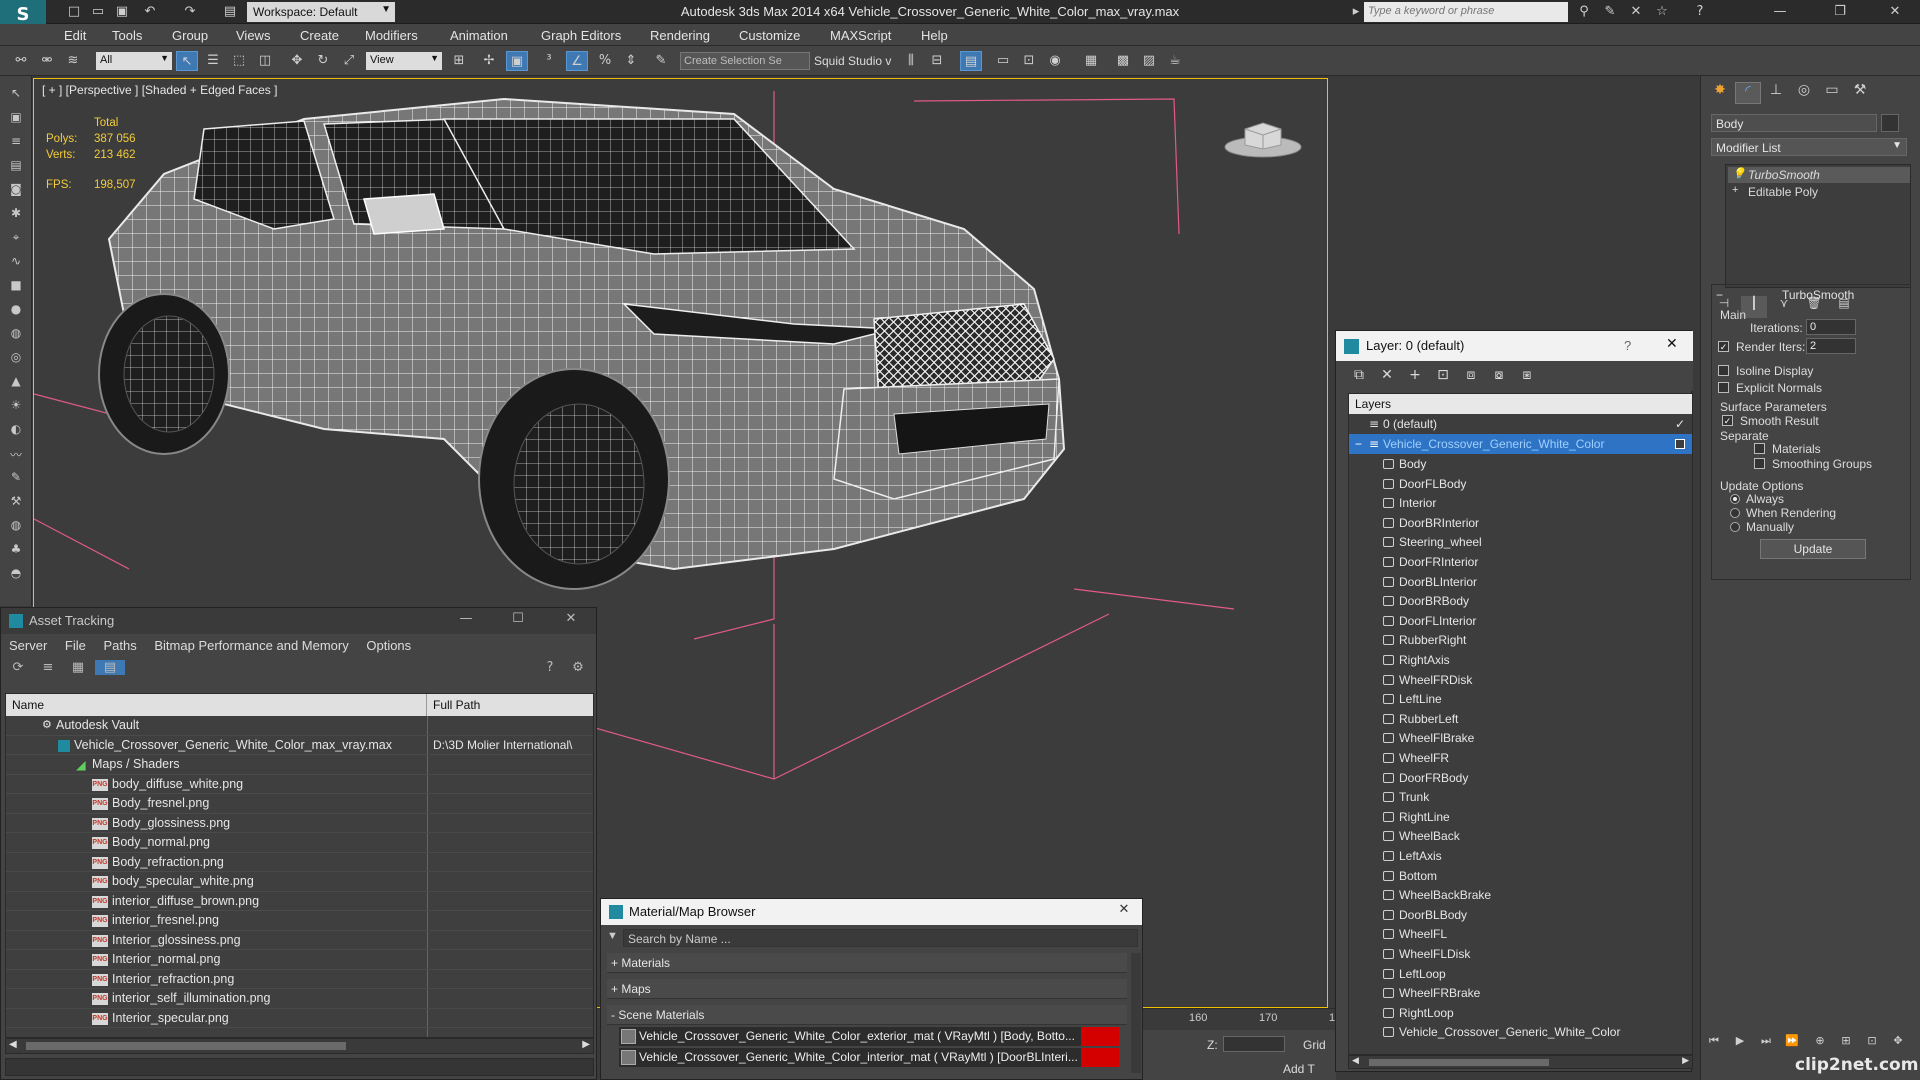  What do you see at coordinates (1520, 542) in the screenshot?
I see `layer-object-row: Steering_wheel` at bounding box center [1520, 542].